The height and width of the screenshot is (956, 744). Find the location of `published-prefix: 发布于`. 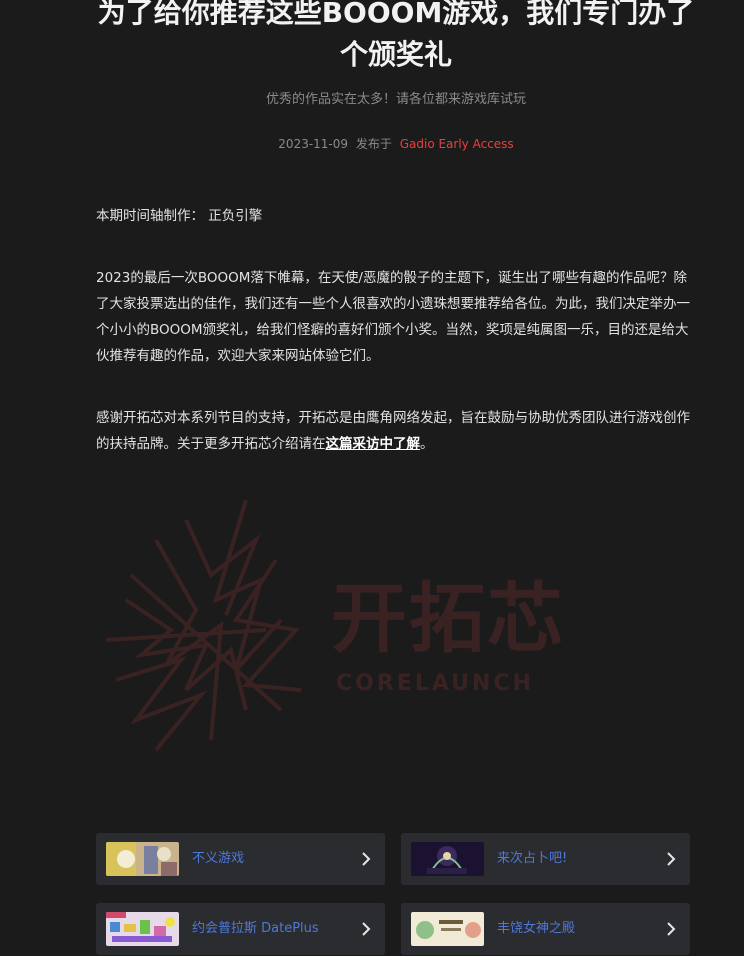

published-prefix: 发布于 is located at coordinates (373, 144).